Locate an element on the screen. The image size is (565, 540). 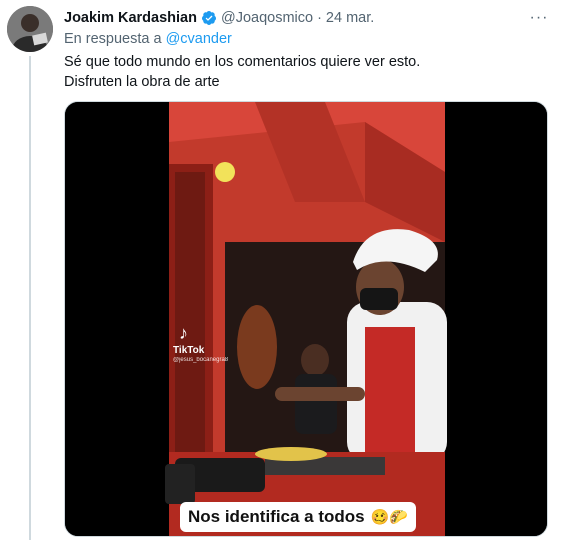
face-mask is located at coordinates (379, 299).